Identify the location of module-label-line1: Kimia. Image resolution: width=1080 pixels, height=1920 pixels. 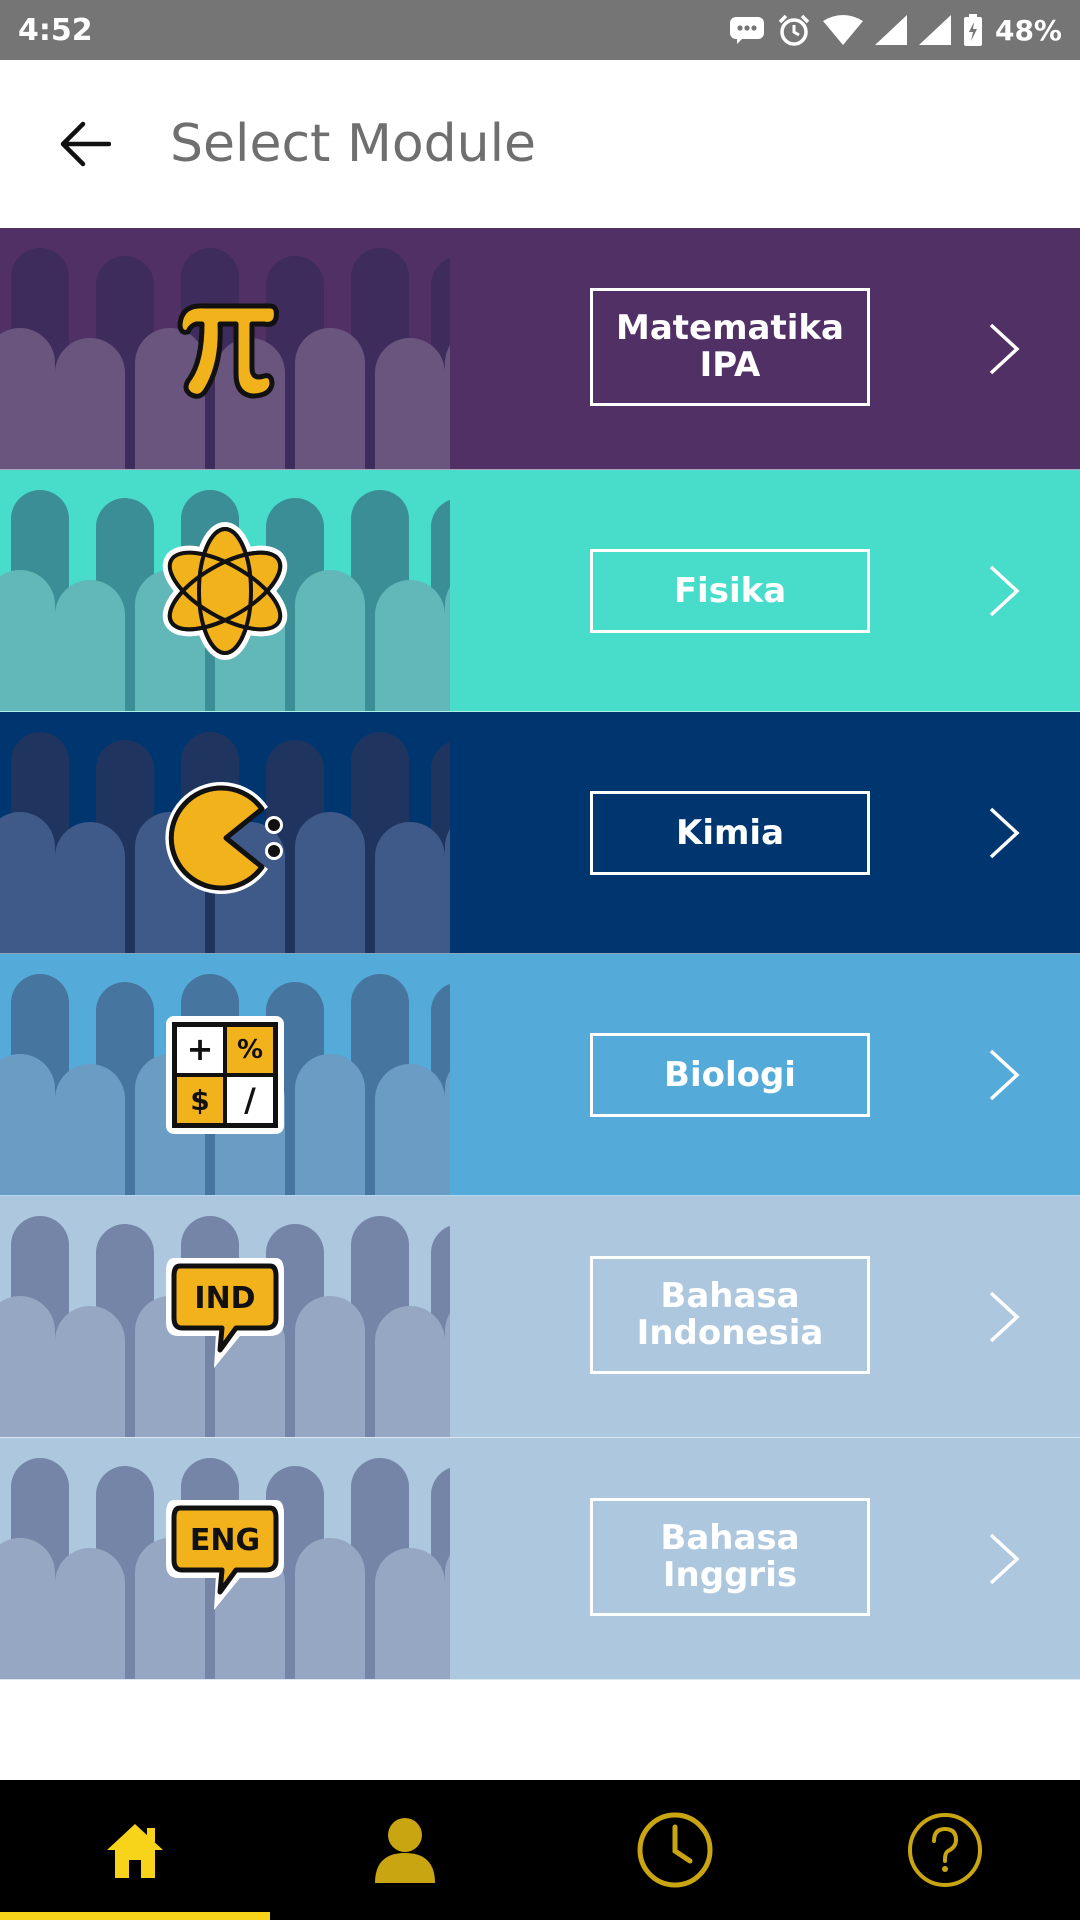
(730, 832).